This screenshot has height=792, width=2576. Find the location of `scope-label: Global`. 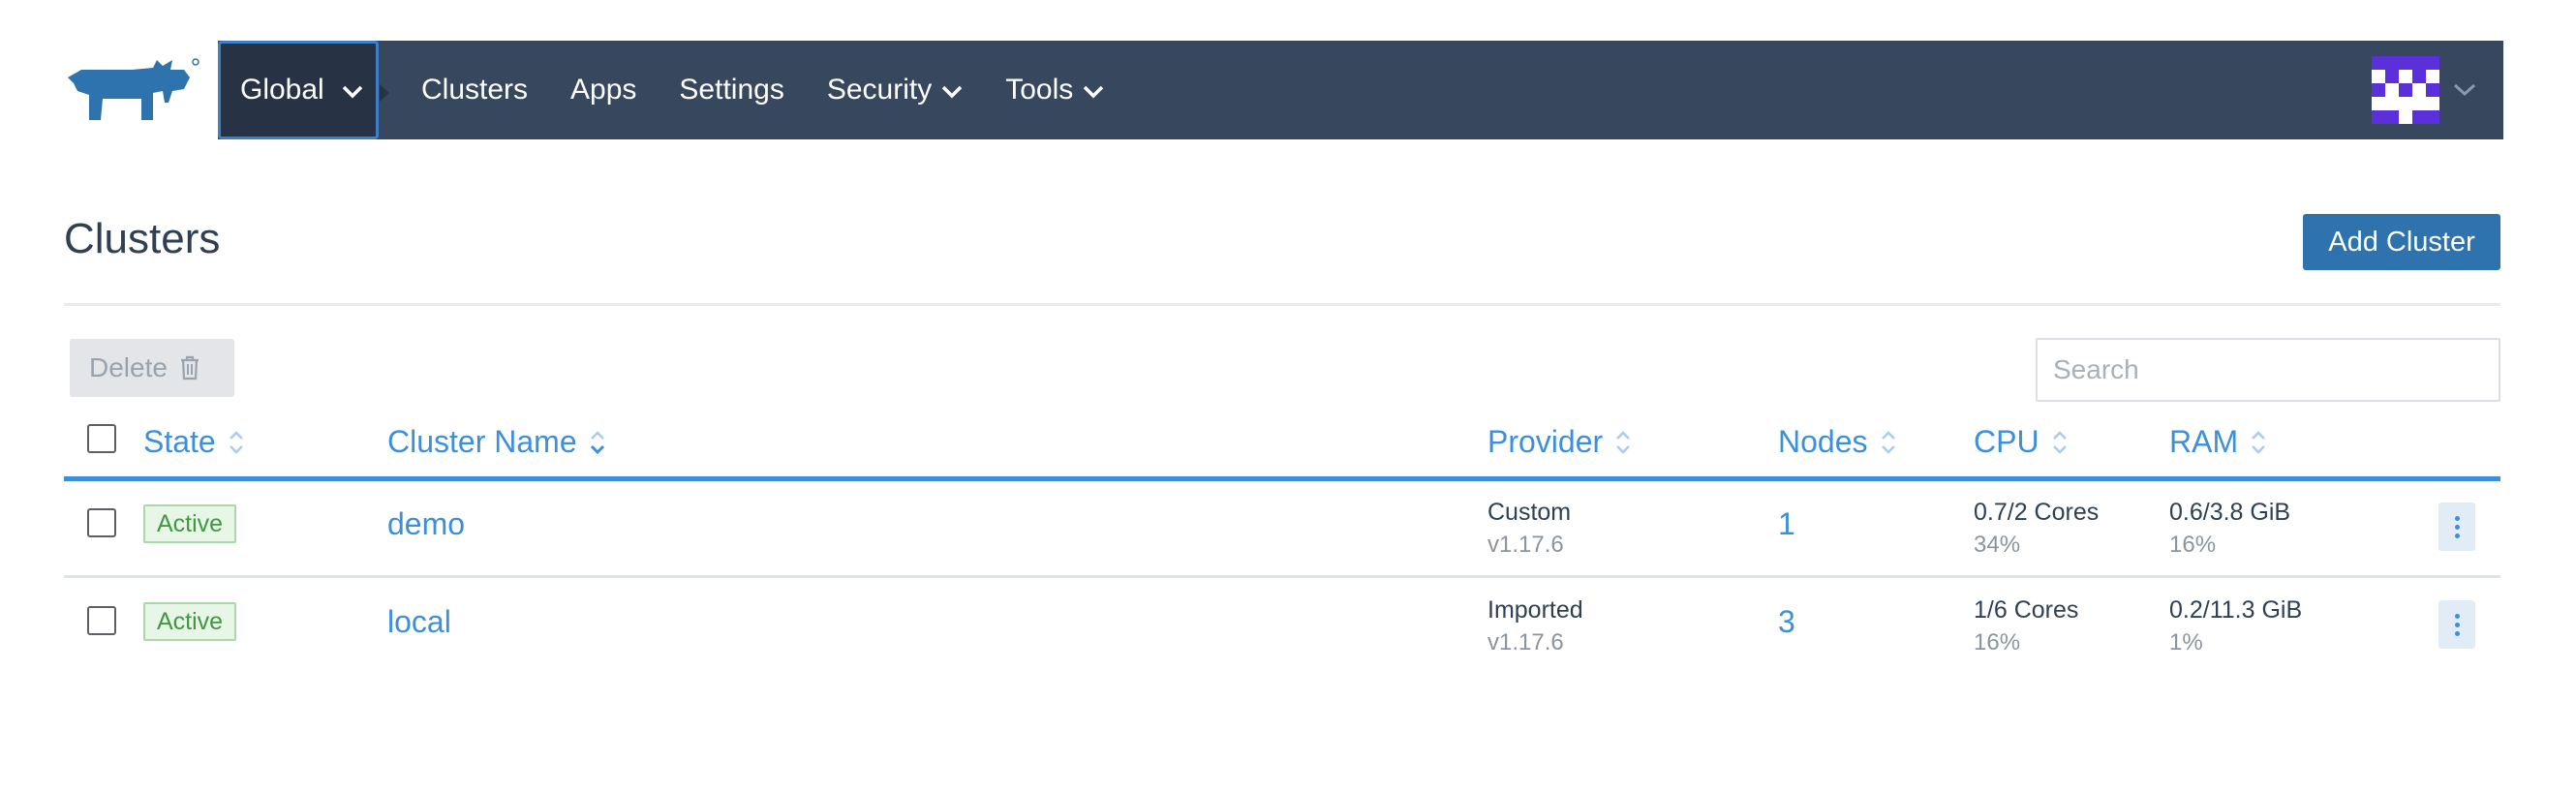

scope-label: Global is located at coordinates (282, 90).